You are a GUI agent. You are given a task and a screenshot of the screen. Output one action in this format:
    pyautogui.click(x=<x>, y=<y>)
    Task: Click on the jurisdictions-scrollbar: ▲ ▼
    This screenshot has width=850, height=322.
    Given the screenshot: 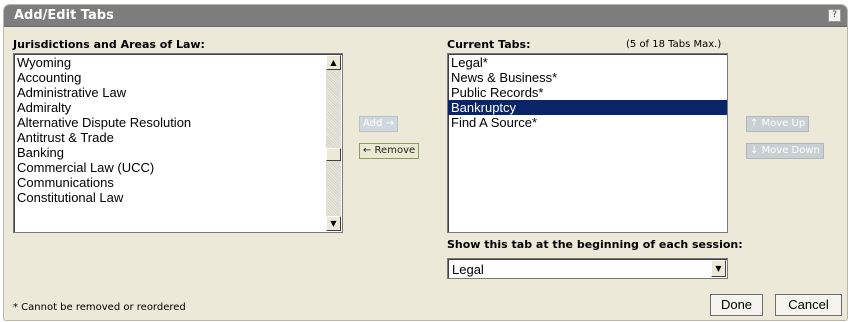 What is the action you would take?
    pyautogui.click(x=333, y=143)
    